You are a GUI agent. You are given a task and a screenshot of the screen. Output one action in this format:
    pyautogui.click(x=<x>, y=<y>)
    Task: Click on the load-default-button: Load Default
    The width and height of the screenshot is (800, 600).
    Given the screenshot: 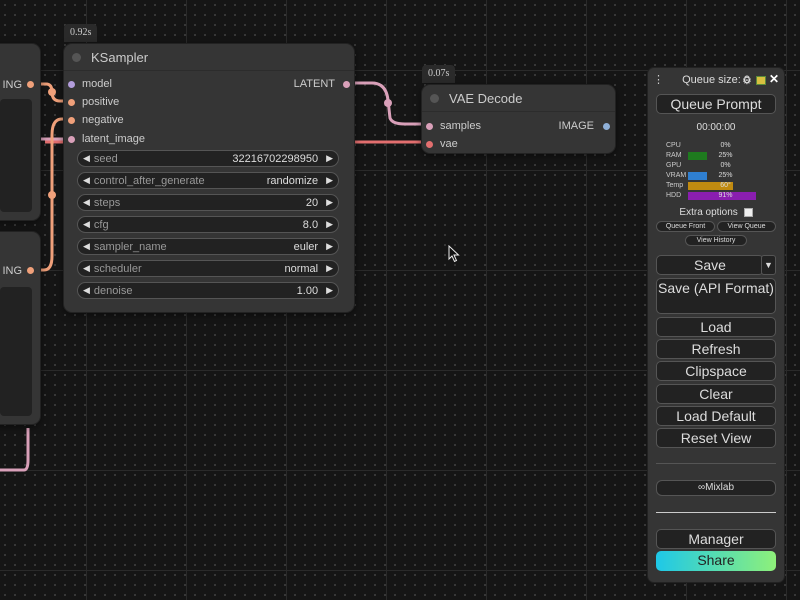 What is the action you would take?
    pyautogui.click(x=716, y=416)
    